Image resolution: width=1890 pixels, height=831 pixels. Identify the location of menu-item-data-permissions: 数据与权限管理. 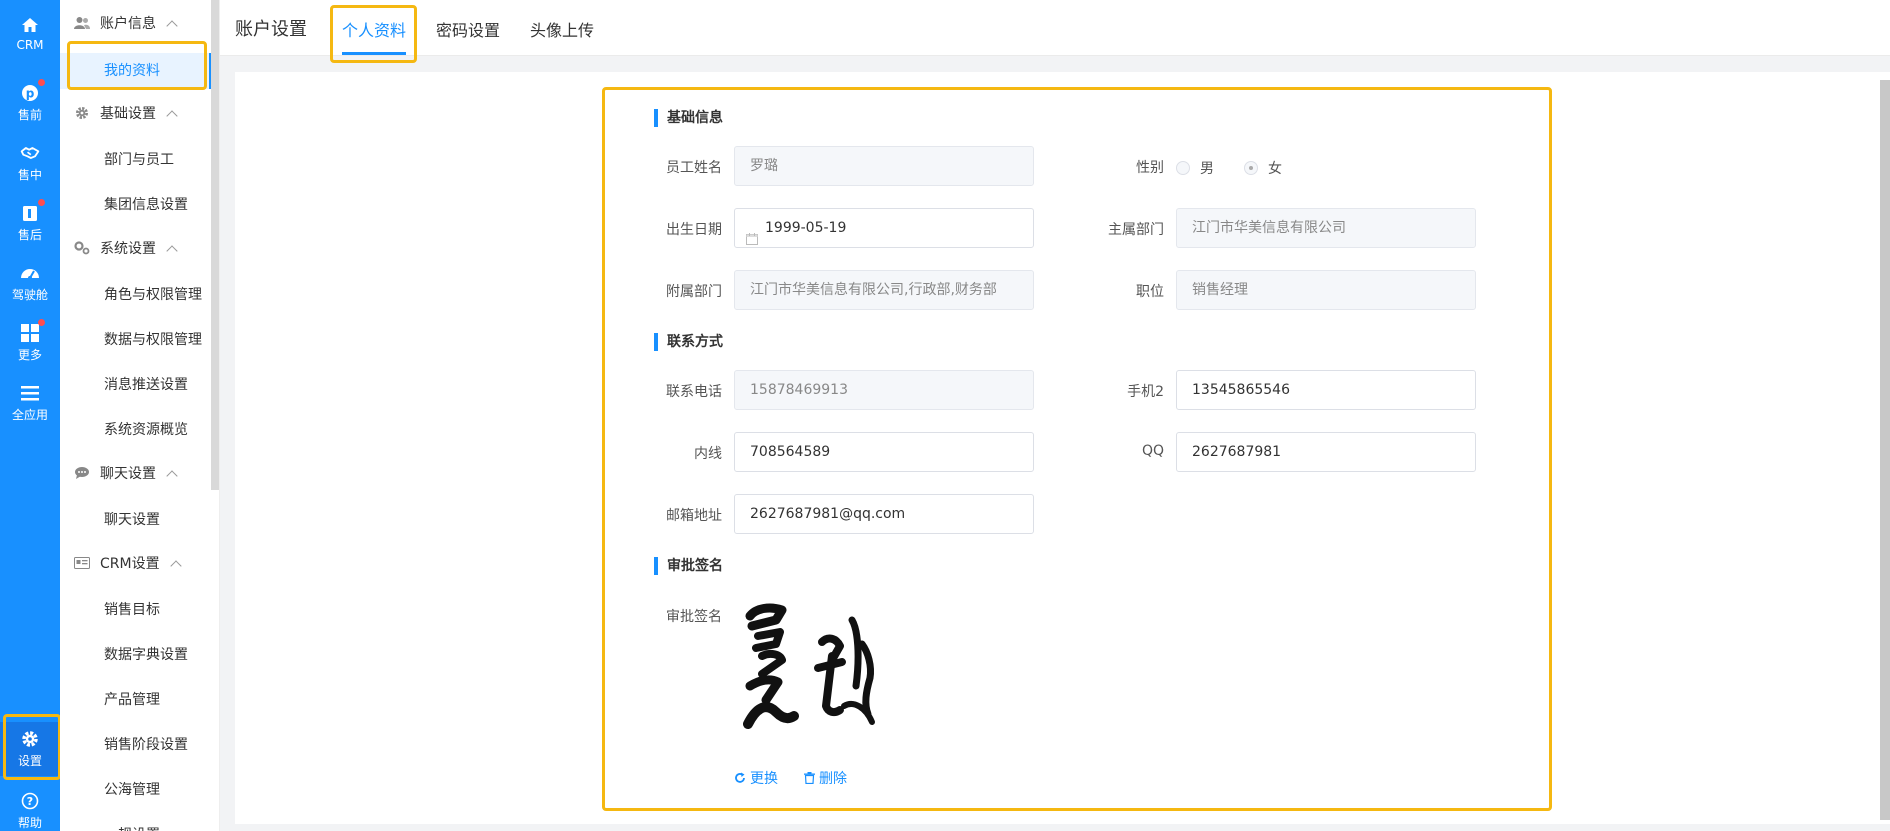
(136, 340).